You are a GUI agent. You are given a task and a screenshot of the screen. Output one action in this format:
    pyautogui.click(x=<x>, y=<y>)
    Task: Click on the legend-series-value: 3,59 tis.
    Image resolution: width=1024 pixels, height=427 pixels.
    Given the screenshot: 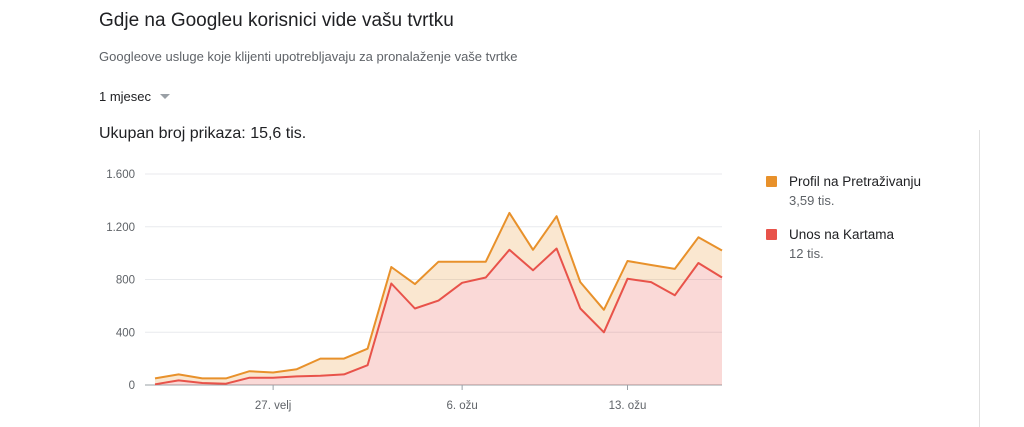 What is the action you would take?
    pyautogui.click(x=812, y=200)
    